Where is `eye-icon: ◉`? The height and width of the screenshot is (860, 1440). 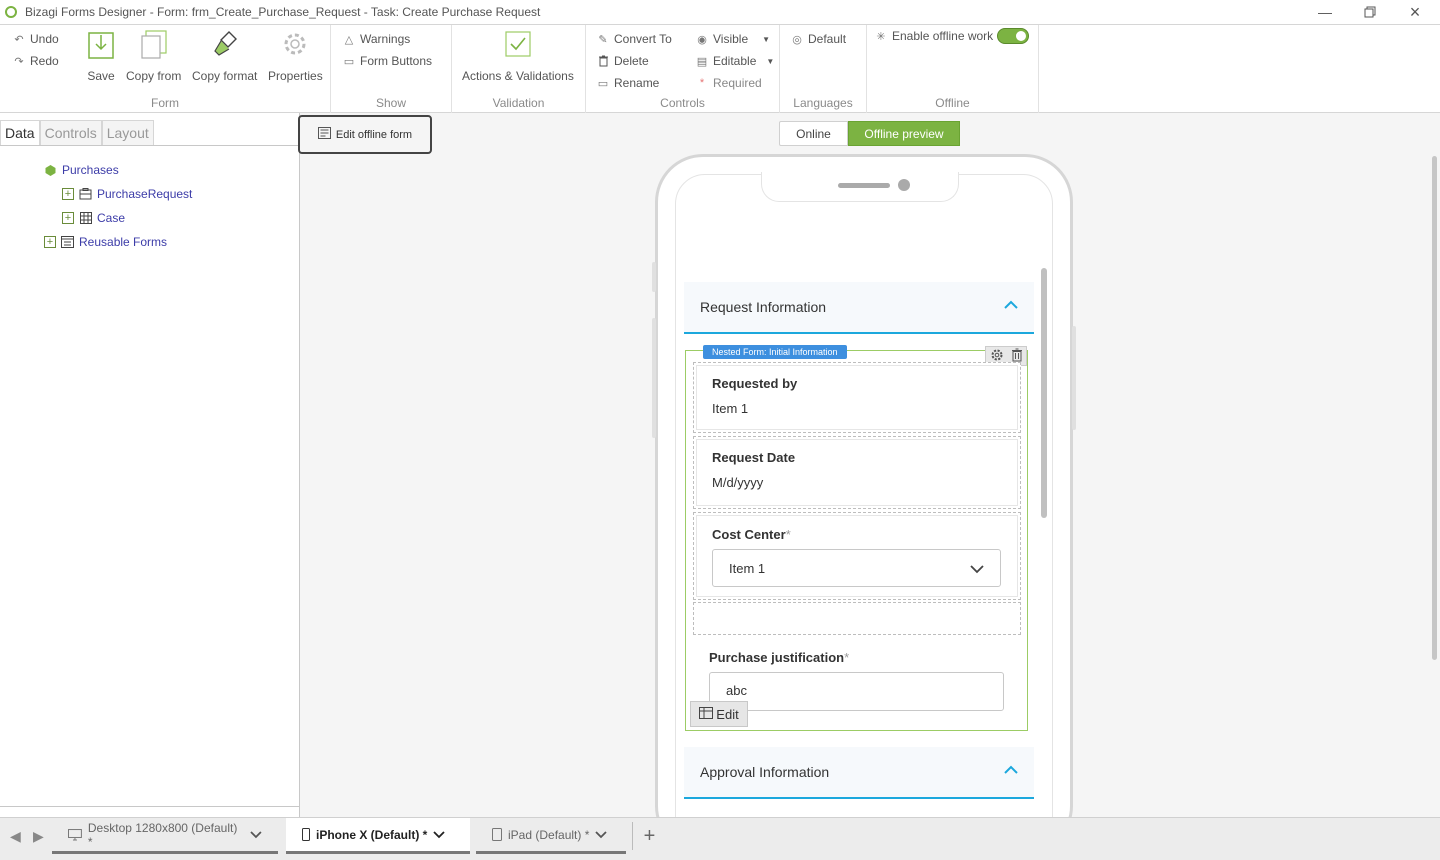
eye-icon: ◉ is located at coordinates (702, 39).